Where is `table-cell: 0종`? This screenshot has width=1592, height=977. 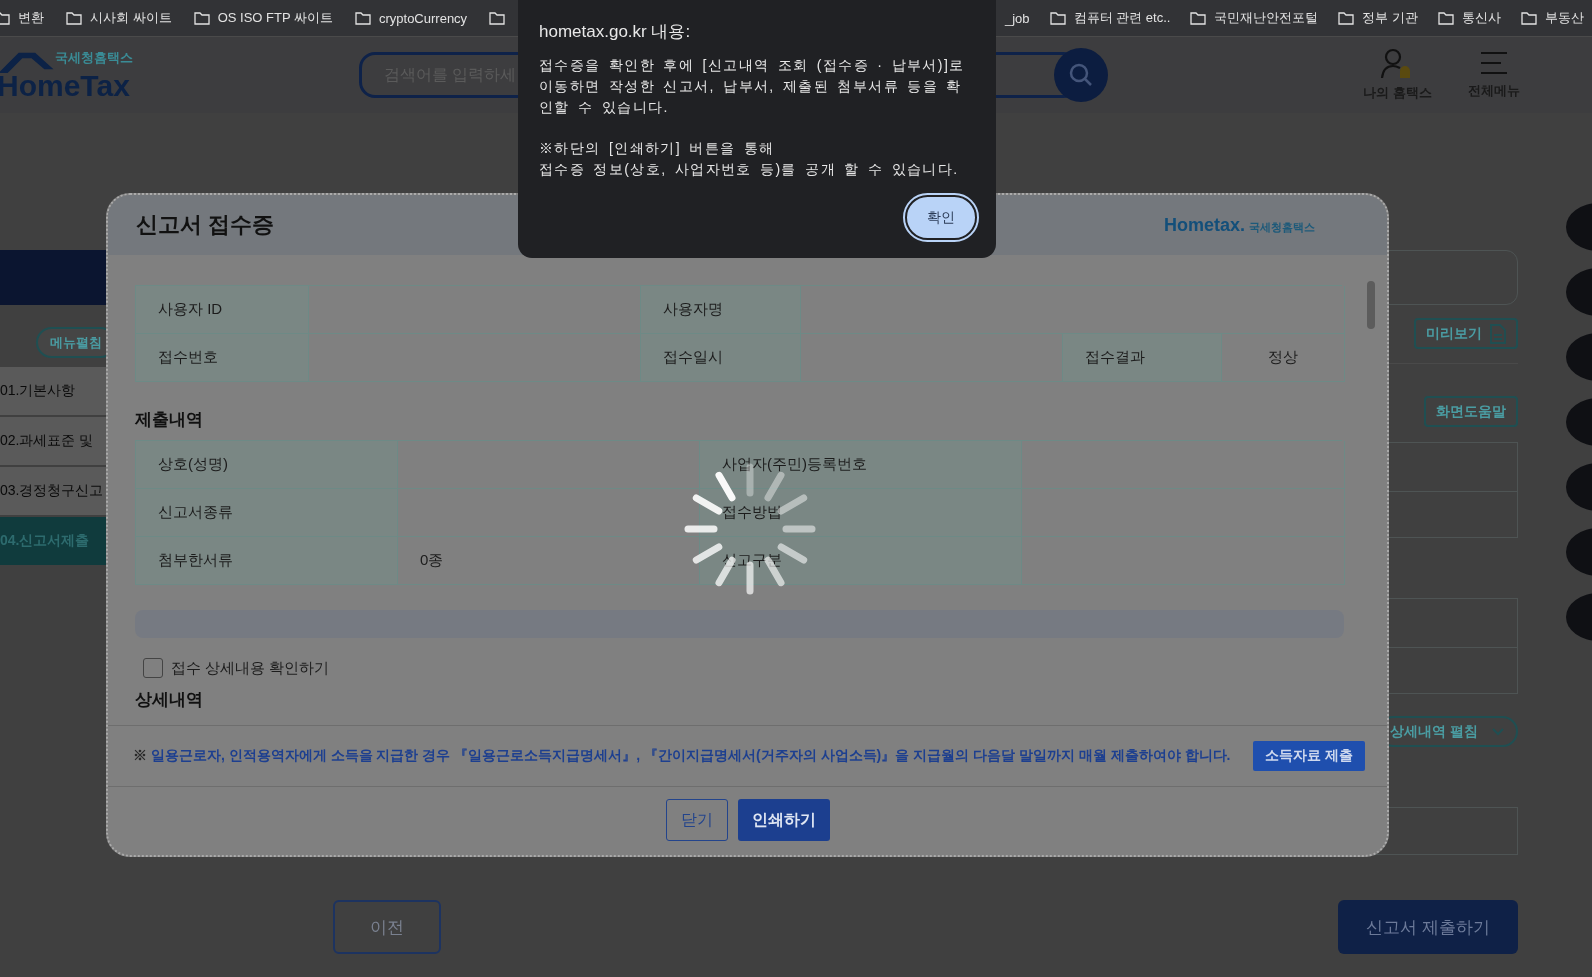 table-cell: 0종 is located at coordinates (549, 561).